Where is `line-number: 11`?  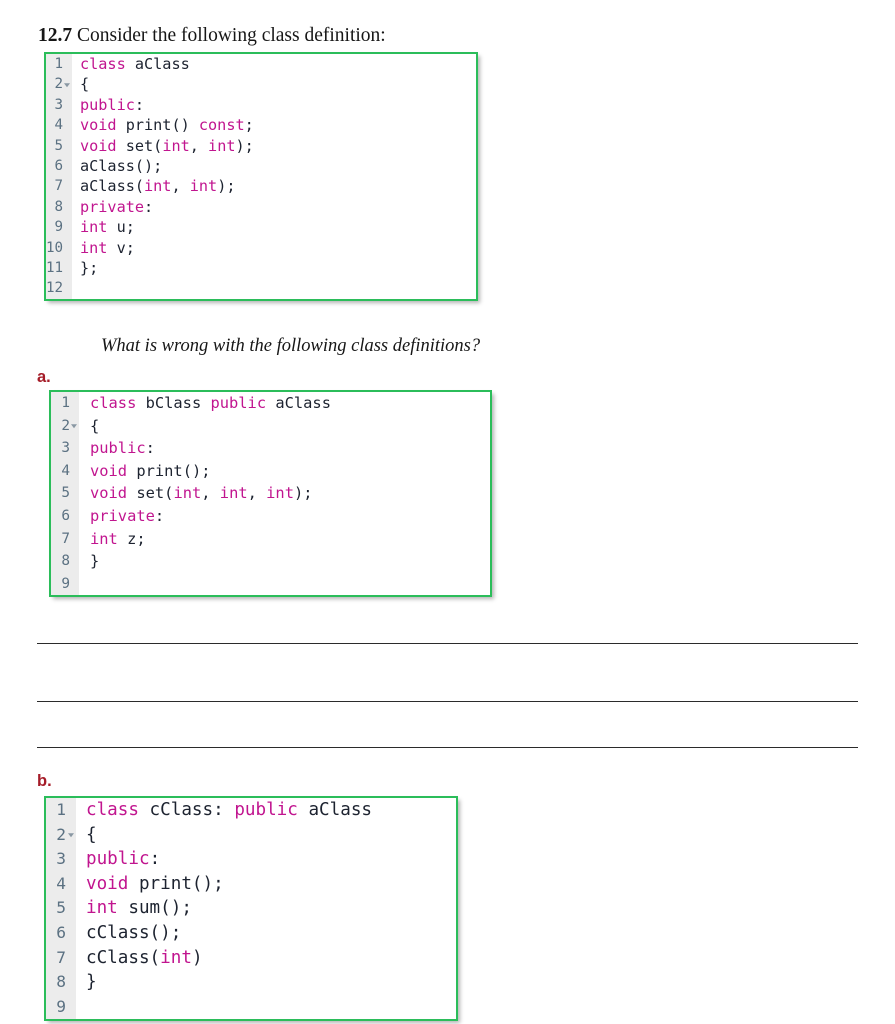 line-number: 11 is located at coordinates (59, 268).